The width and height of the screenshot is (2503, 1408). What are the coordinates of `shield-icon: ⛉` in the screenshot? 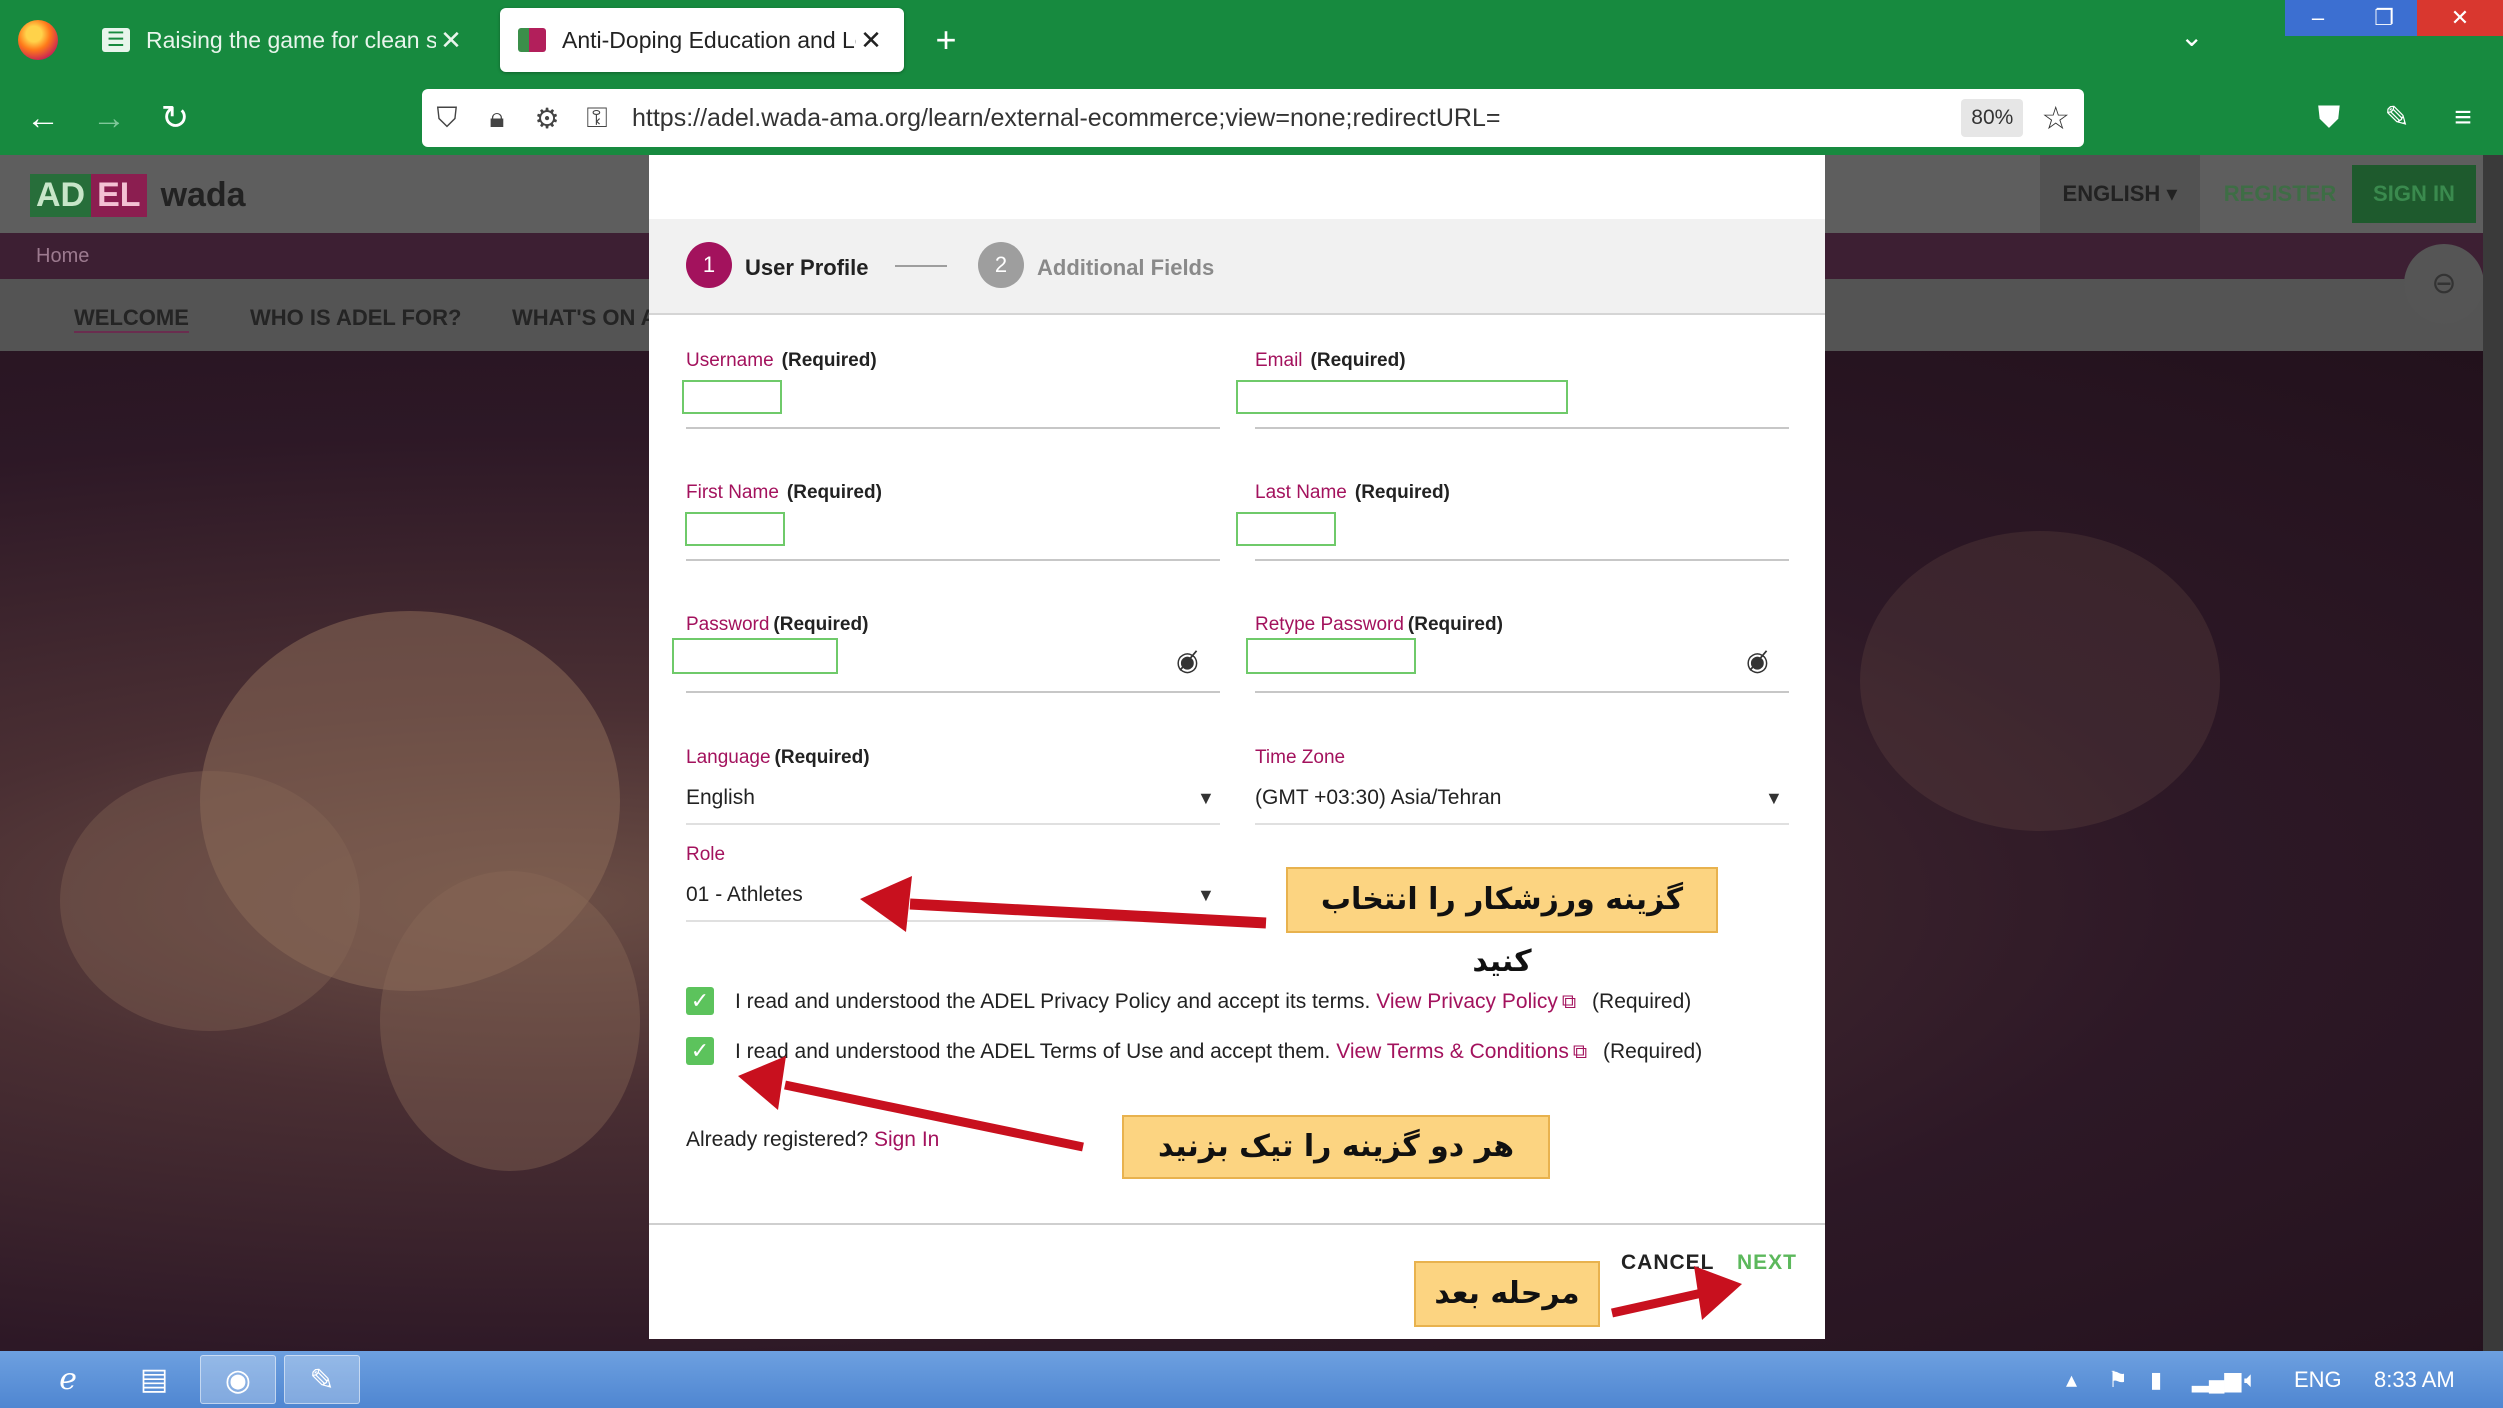 It's located at (447, 118).